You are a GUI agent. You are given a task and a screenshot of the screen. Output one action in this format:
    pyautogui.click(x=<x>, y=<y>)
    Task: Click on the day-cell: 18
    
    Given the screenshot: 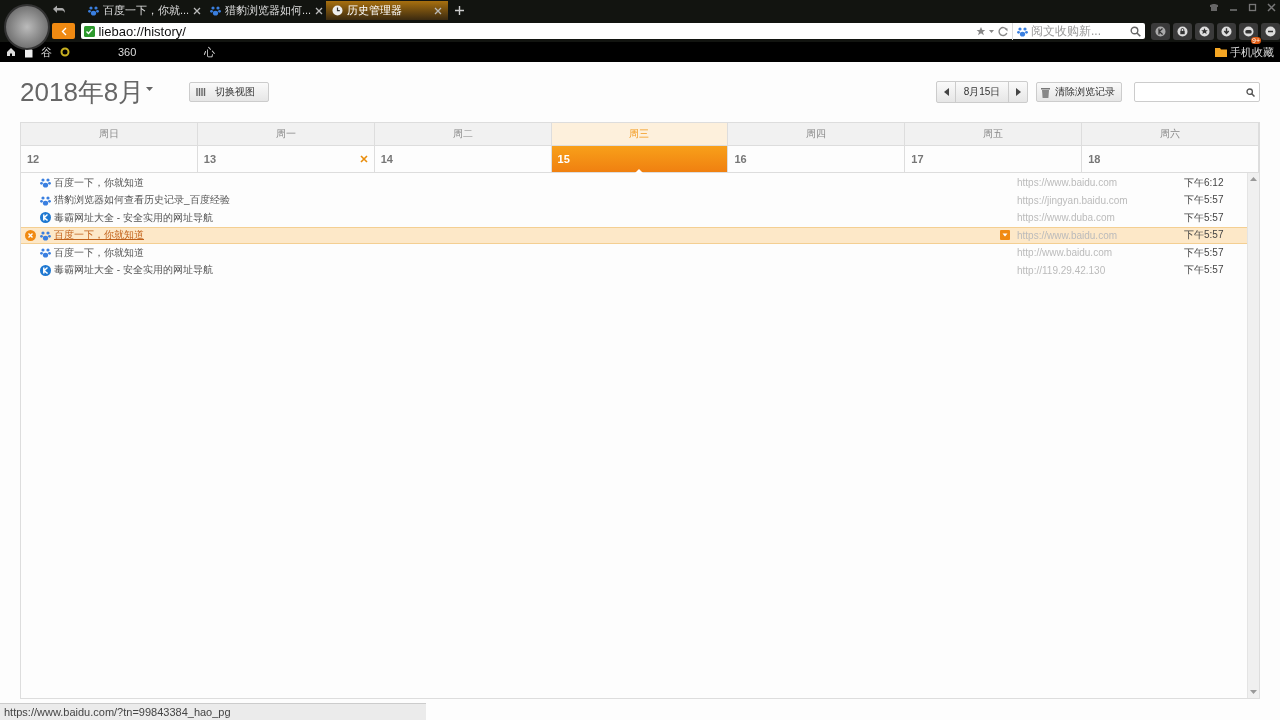 What is the action you would take?
    pyautogui.click(x=1170, y=159)
    